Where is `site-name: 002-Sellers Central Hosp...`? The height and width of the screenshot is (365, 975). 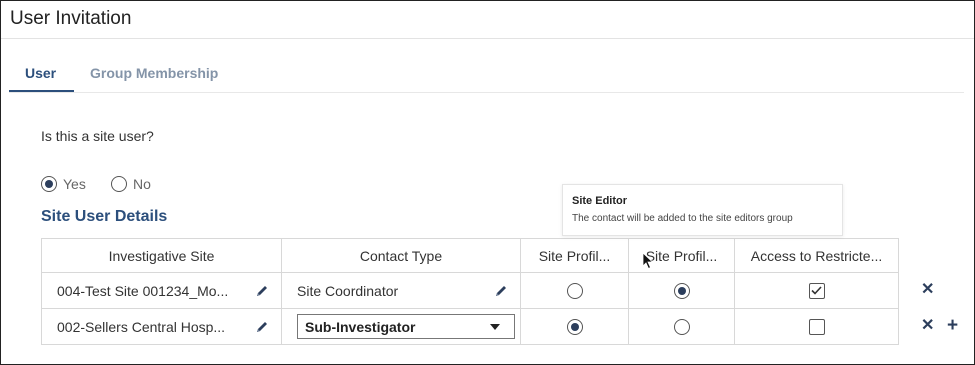 site-name: 002-Sellers Central Hosp... is located at coordinates (141, 326).